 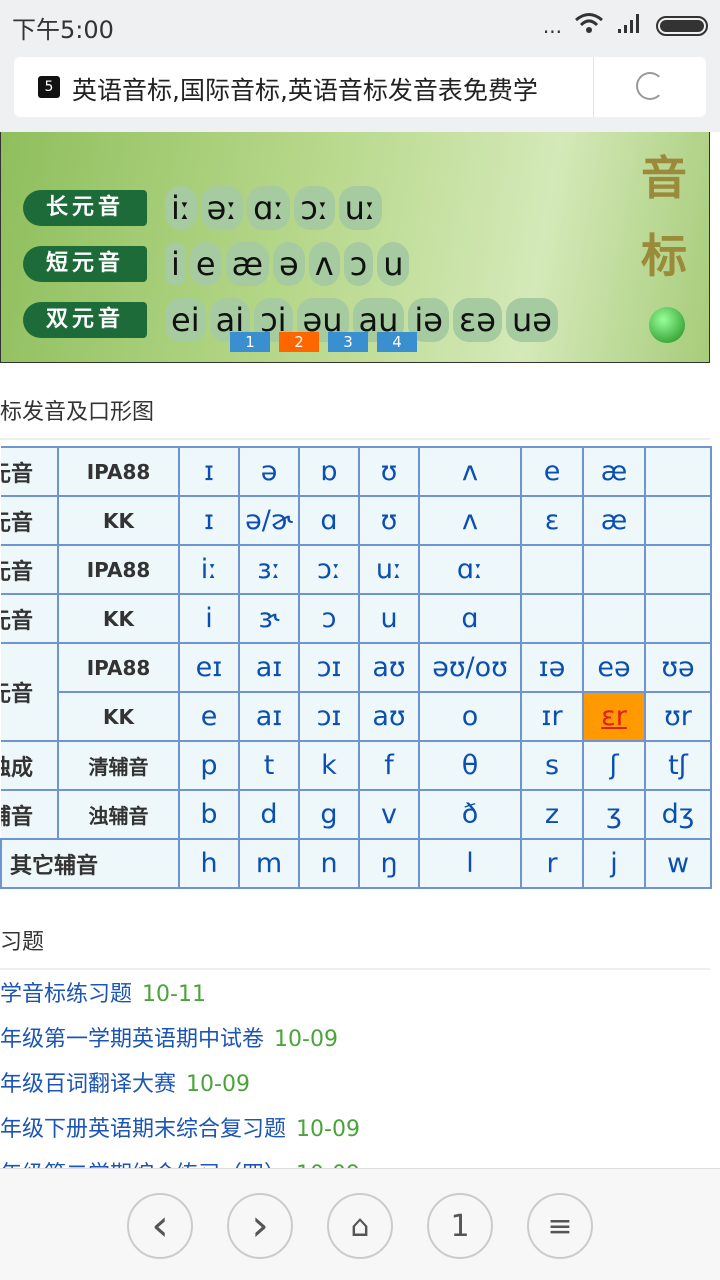 What do you see at coordinates (552, 814) in the screenshot?
I see `phonetic-cell: z` at bounding box center [552, 814].